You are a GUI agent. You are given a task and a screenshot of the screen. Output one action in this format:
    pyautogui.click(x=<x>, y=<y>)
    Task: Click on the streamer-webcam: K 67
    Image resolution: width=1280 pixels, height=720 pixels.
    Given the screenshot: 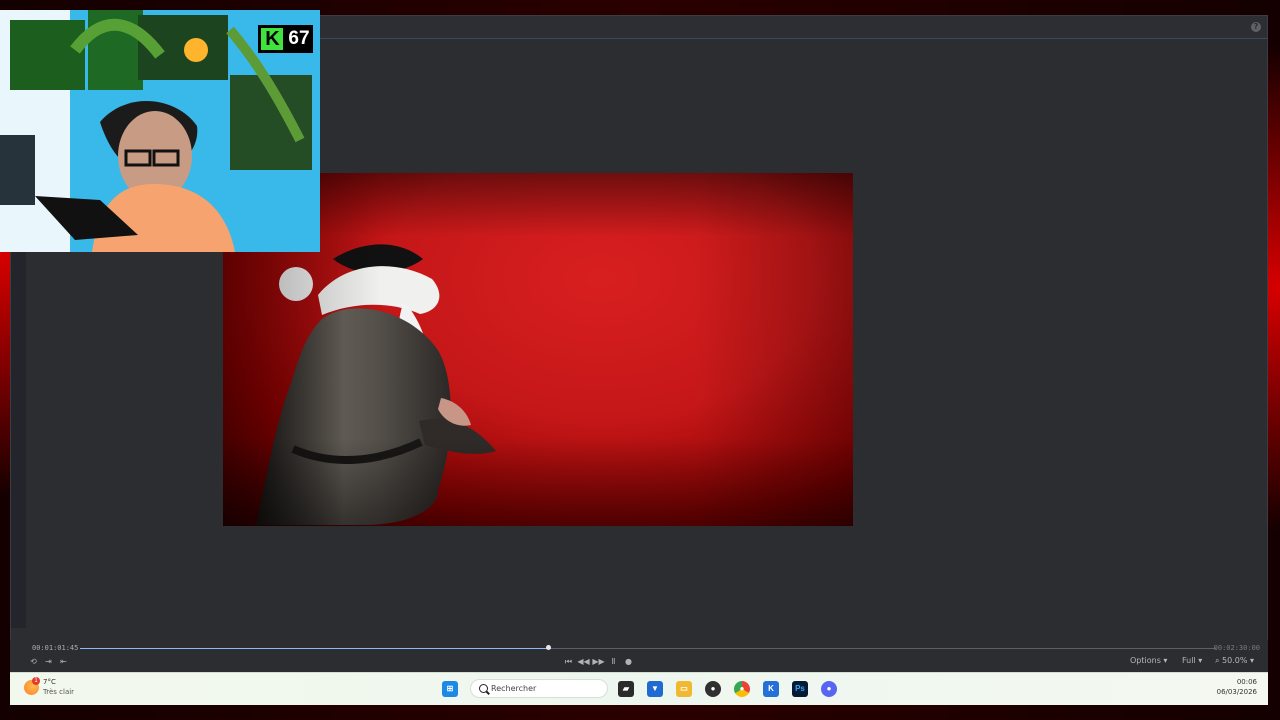 What is the action you would take?
    pyautogui.click(x=160, y=131)
    